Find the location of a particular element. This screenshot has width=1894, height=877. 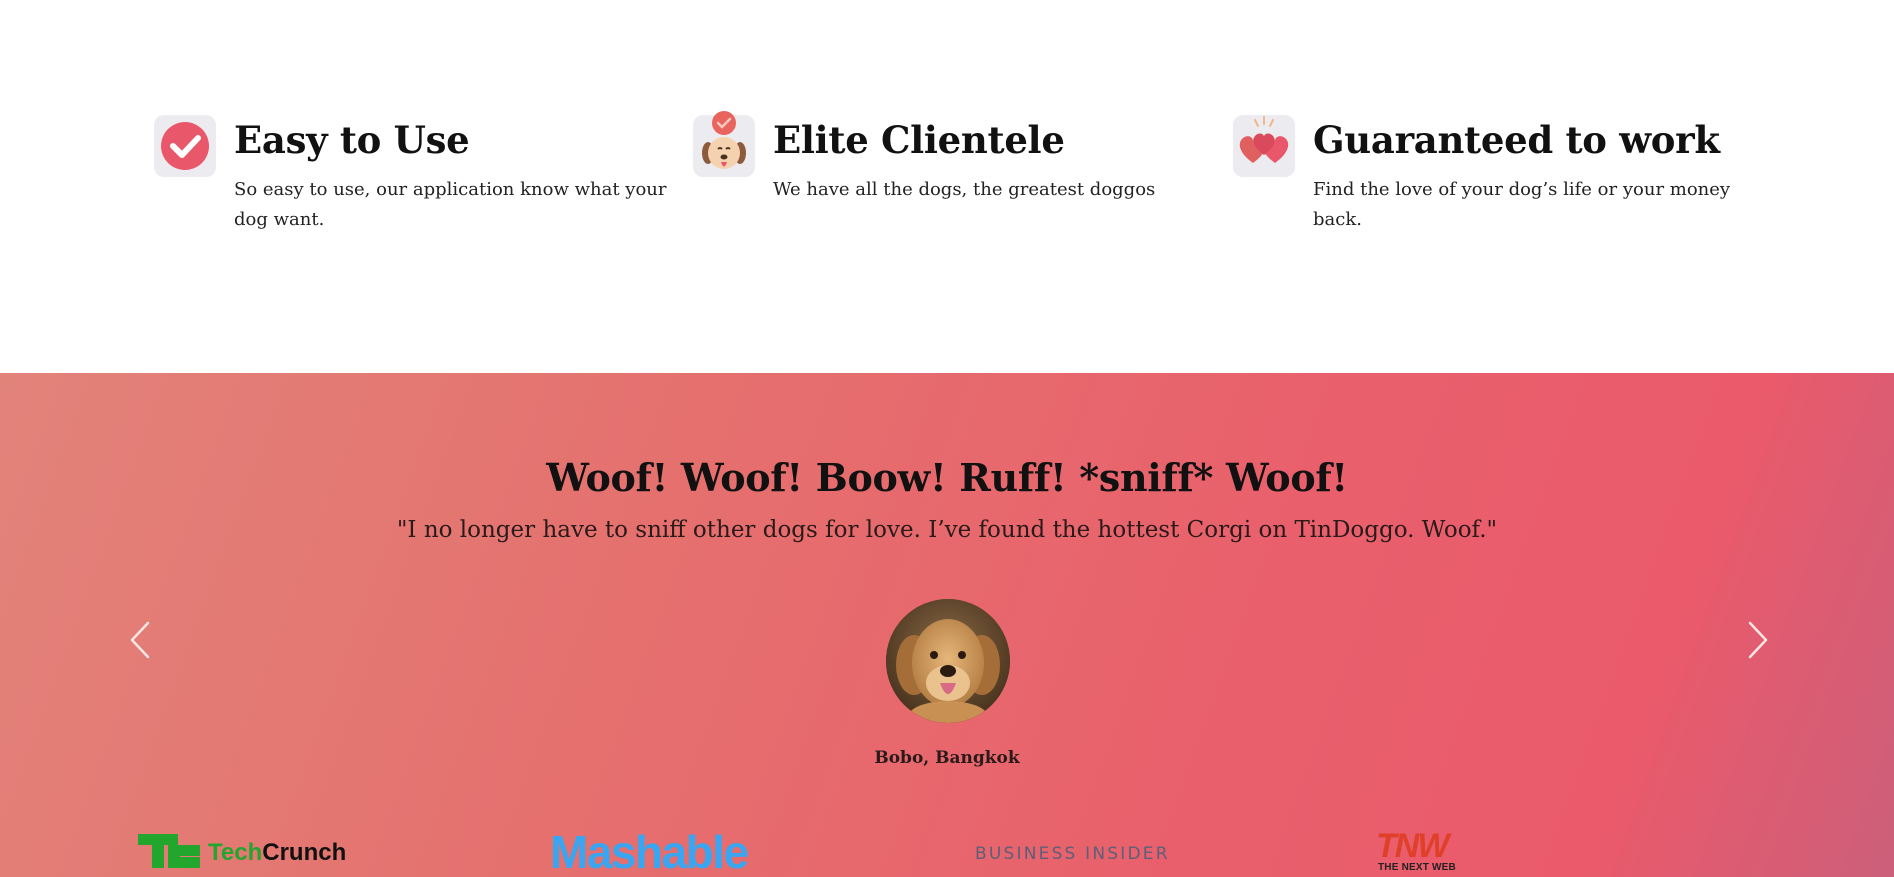

mashable-logo: Mashable is located at coordinates (649, 851).